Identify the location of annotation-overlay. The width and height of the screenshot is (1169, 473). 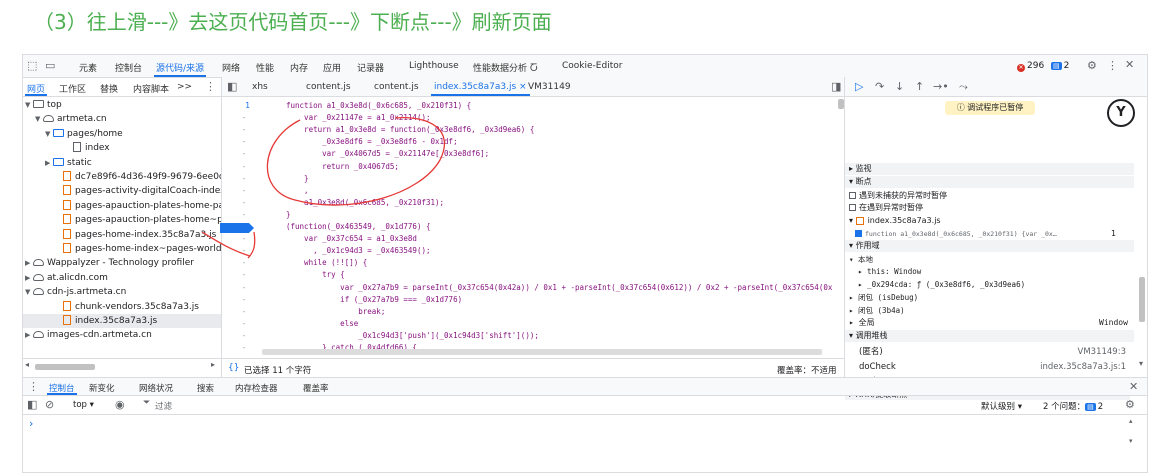
(323, 187).